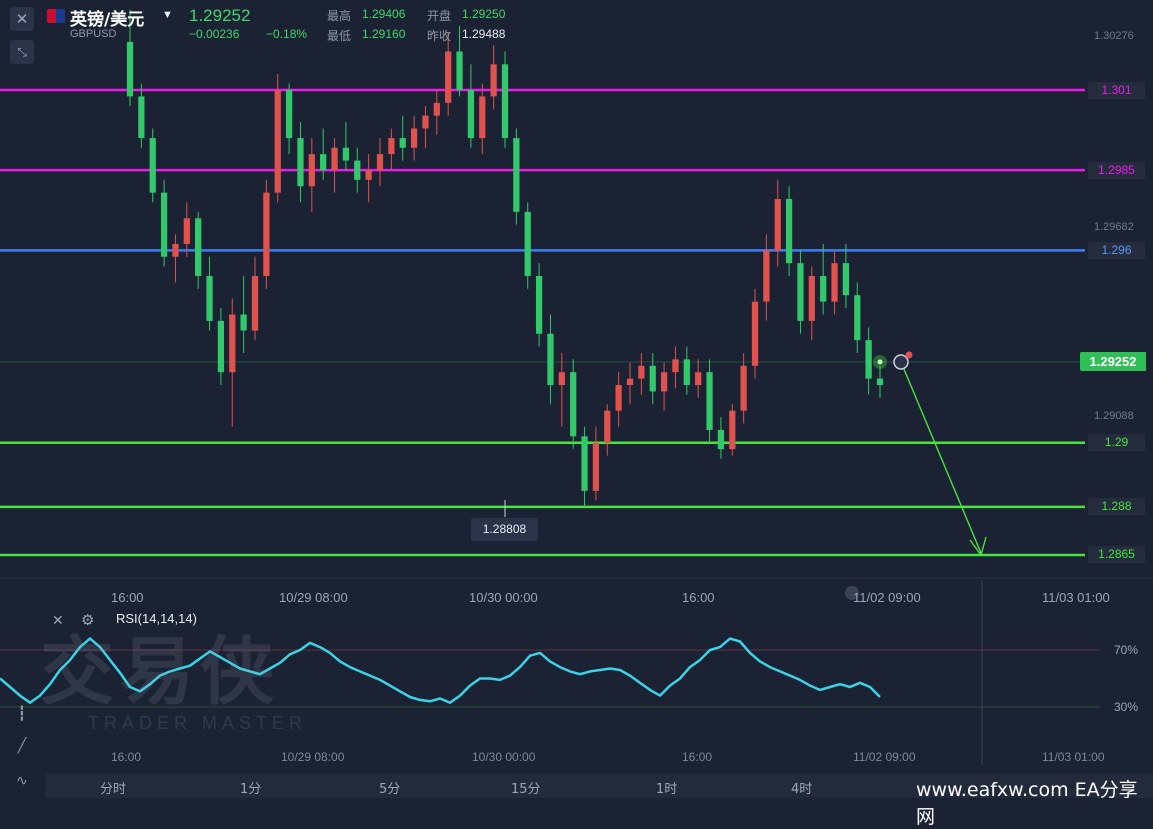  Describe the element at coordinates (887, 597) in the screenshot. I see `time-axis-label: 11/02 09:00` at that location.